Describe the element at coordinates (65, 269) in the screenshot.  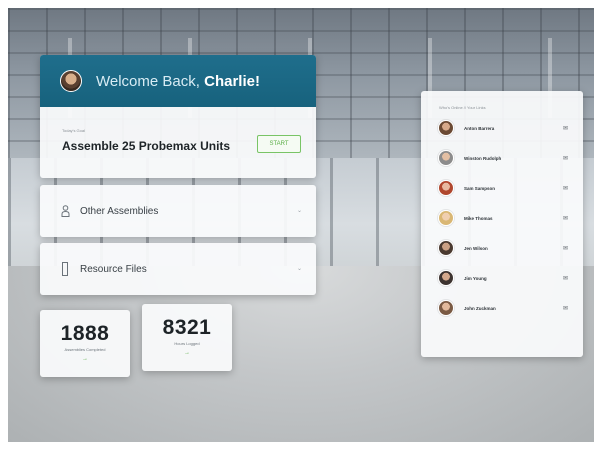
I see `file-icon` at that location.